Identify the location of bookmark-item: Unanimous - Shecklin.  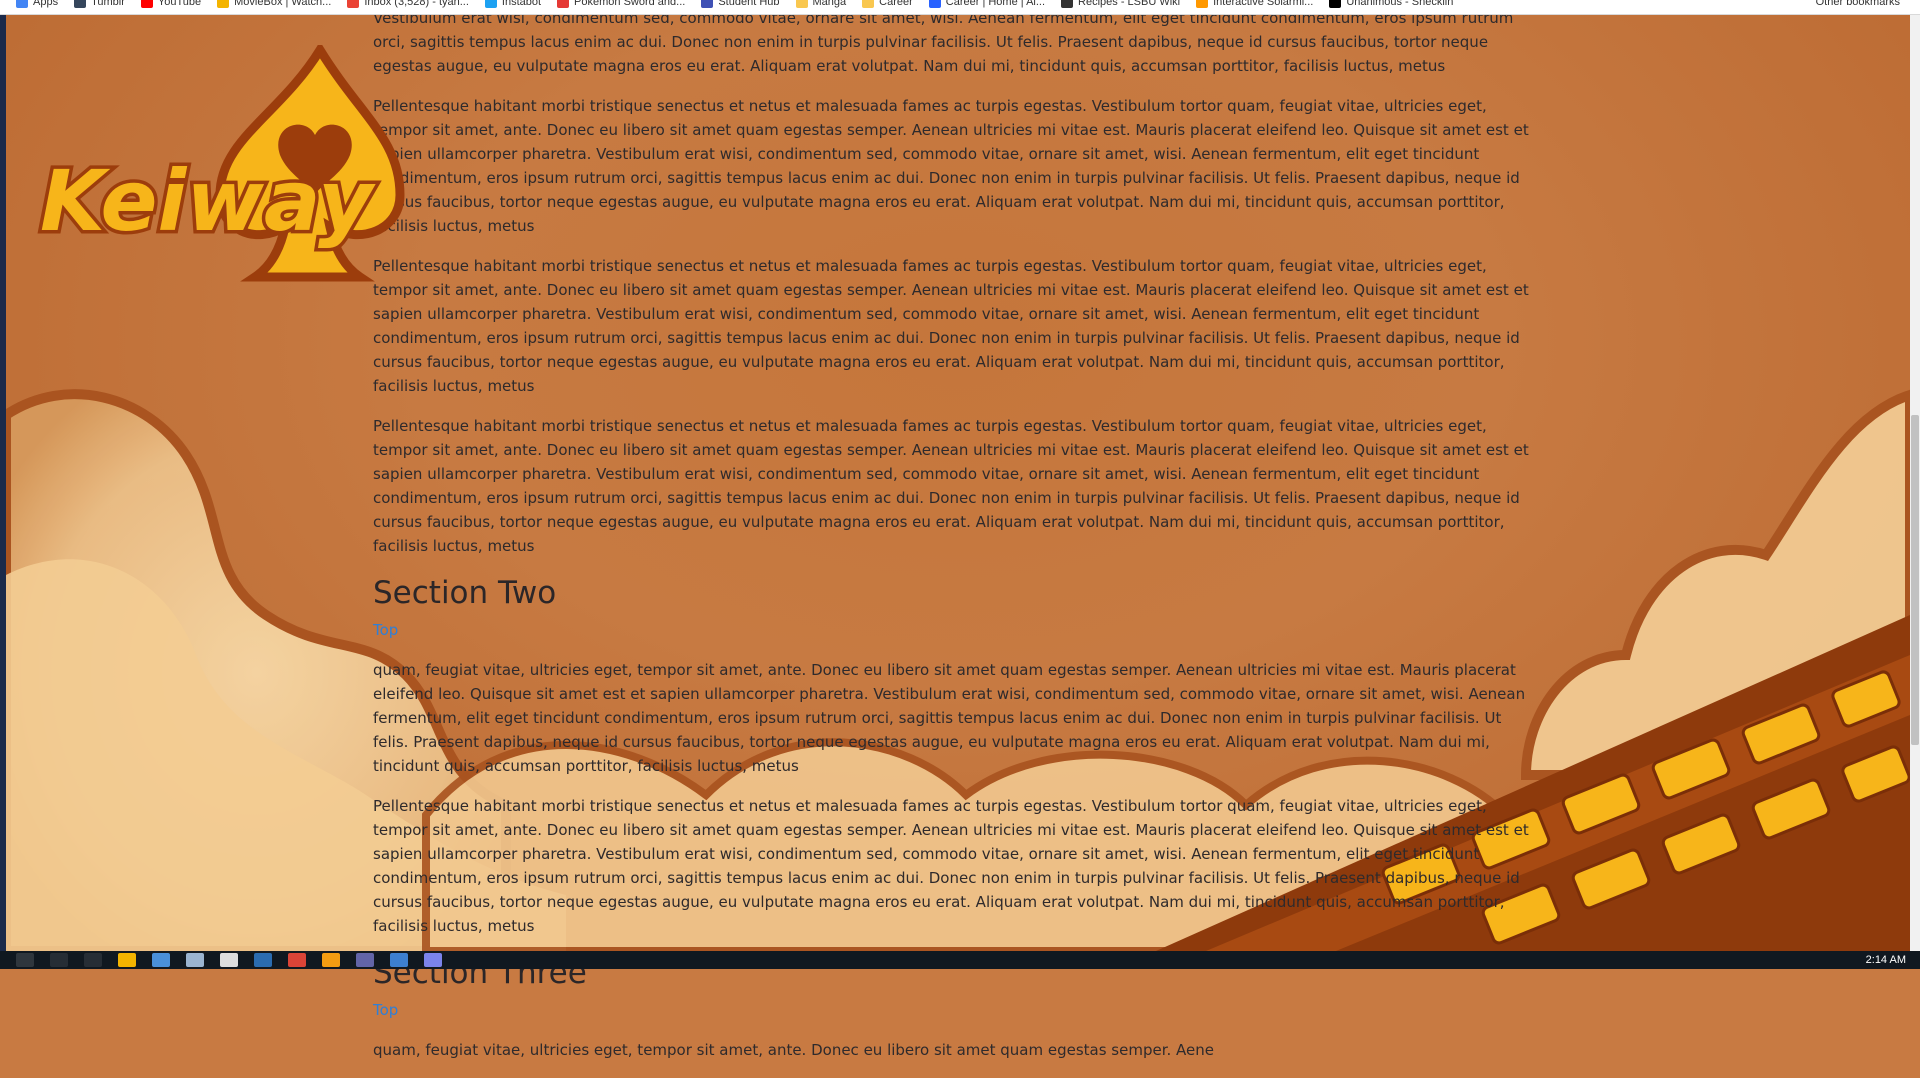
(1391, 4).